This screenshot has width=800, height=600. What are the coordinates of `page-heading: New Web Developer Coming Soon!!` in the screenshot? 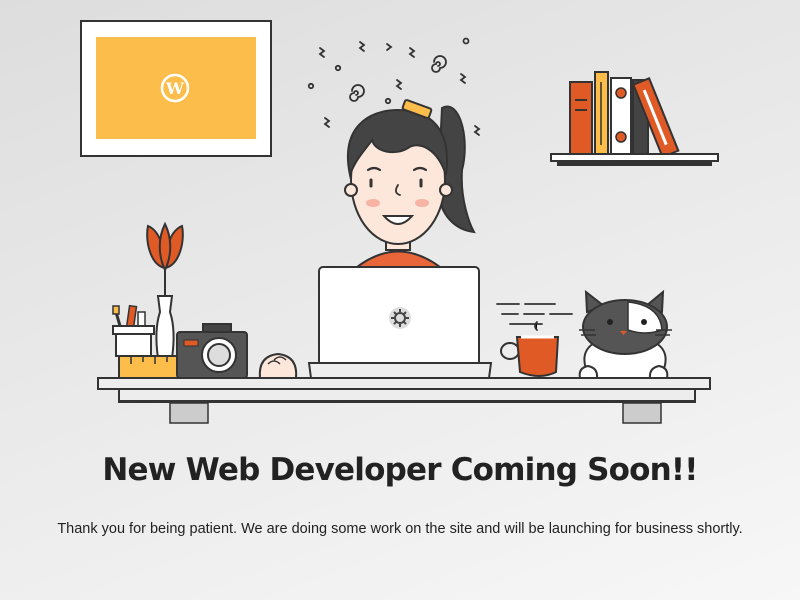 It's located at (400, 470).